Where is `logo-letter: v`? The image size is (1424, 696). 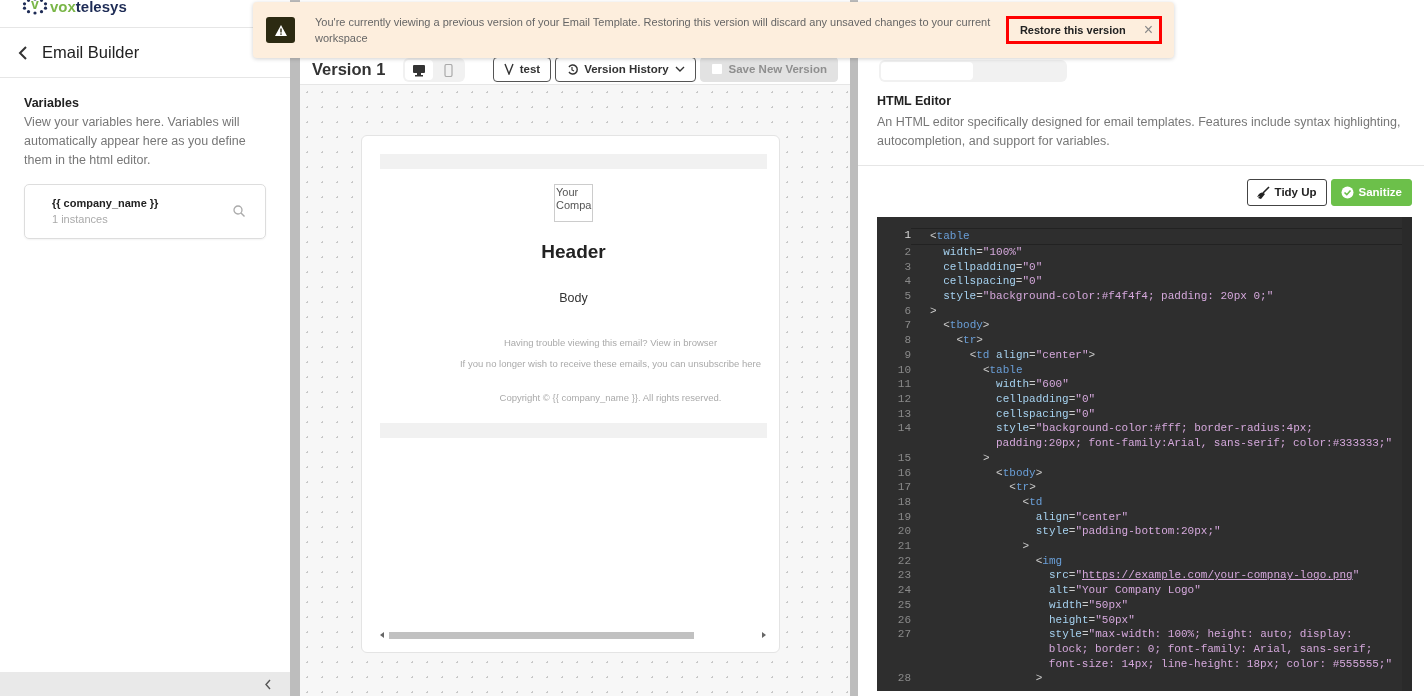 logo-letter: v is located at coordinates (35, 5).